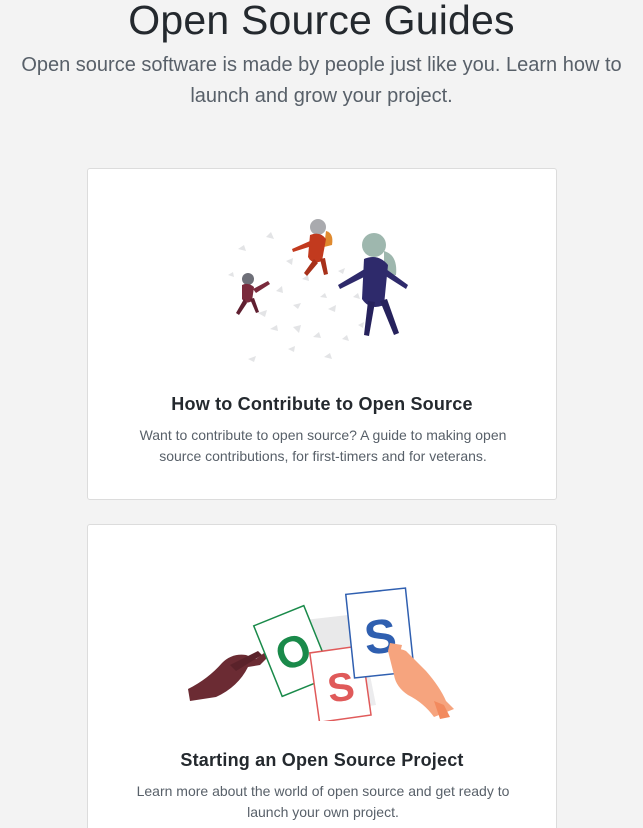 The width and height of the screenshot is (643, 828). I want to click on card-title: How to Contribute to Open Source, so click(322, 404).